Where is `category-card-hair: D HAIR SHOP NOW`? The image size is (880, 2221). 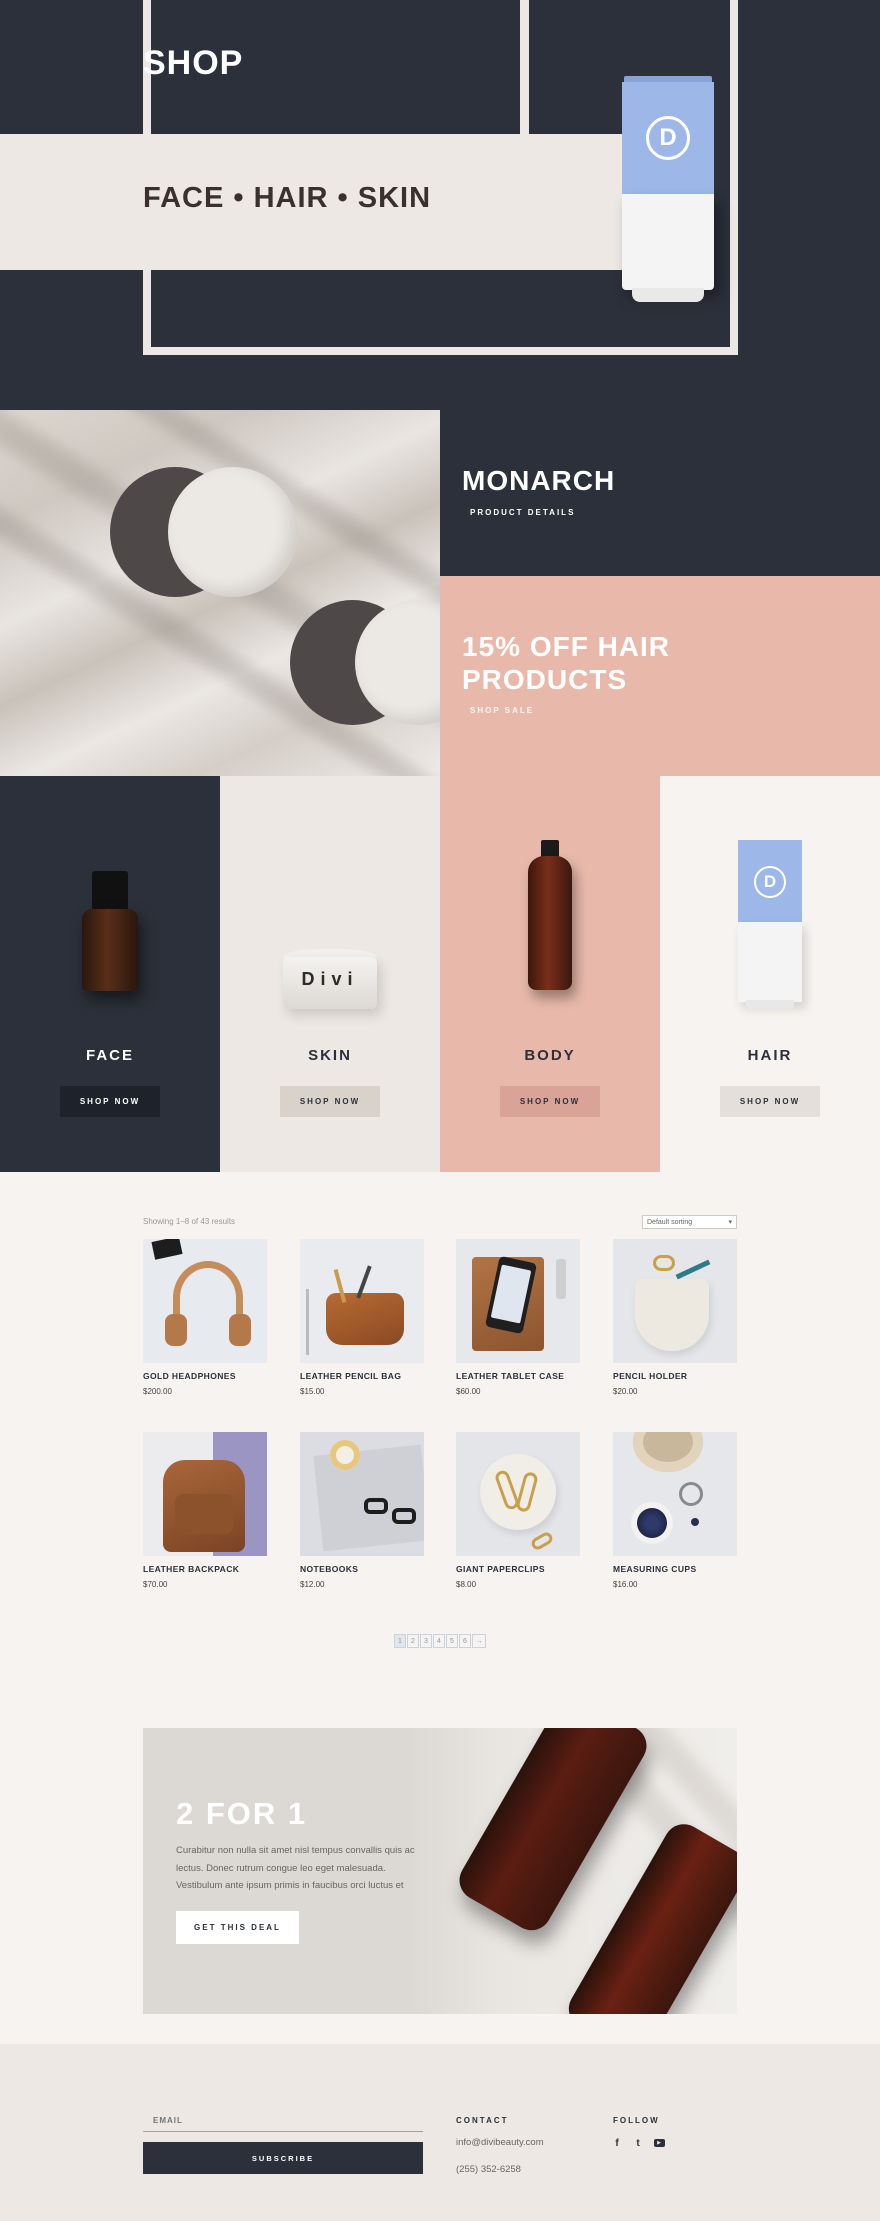 category-card-hair: D HAIR SHOP NOW is located at coordinates (770, 974).